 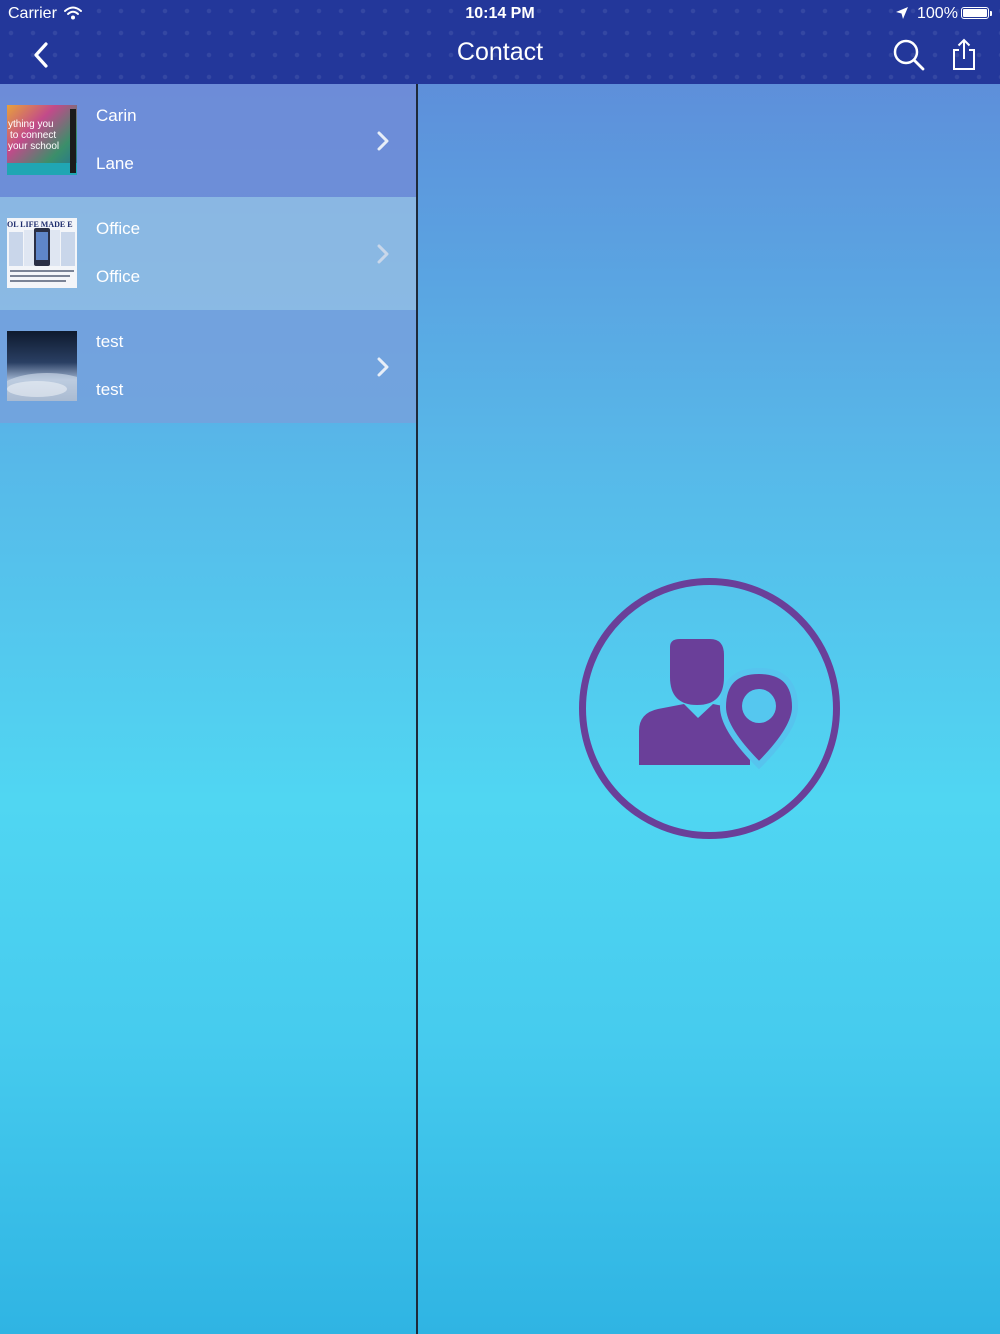 I want to click on battery-percent: 100%, so click(x=937, y=13).